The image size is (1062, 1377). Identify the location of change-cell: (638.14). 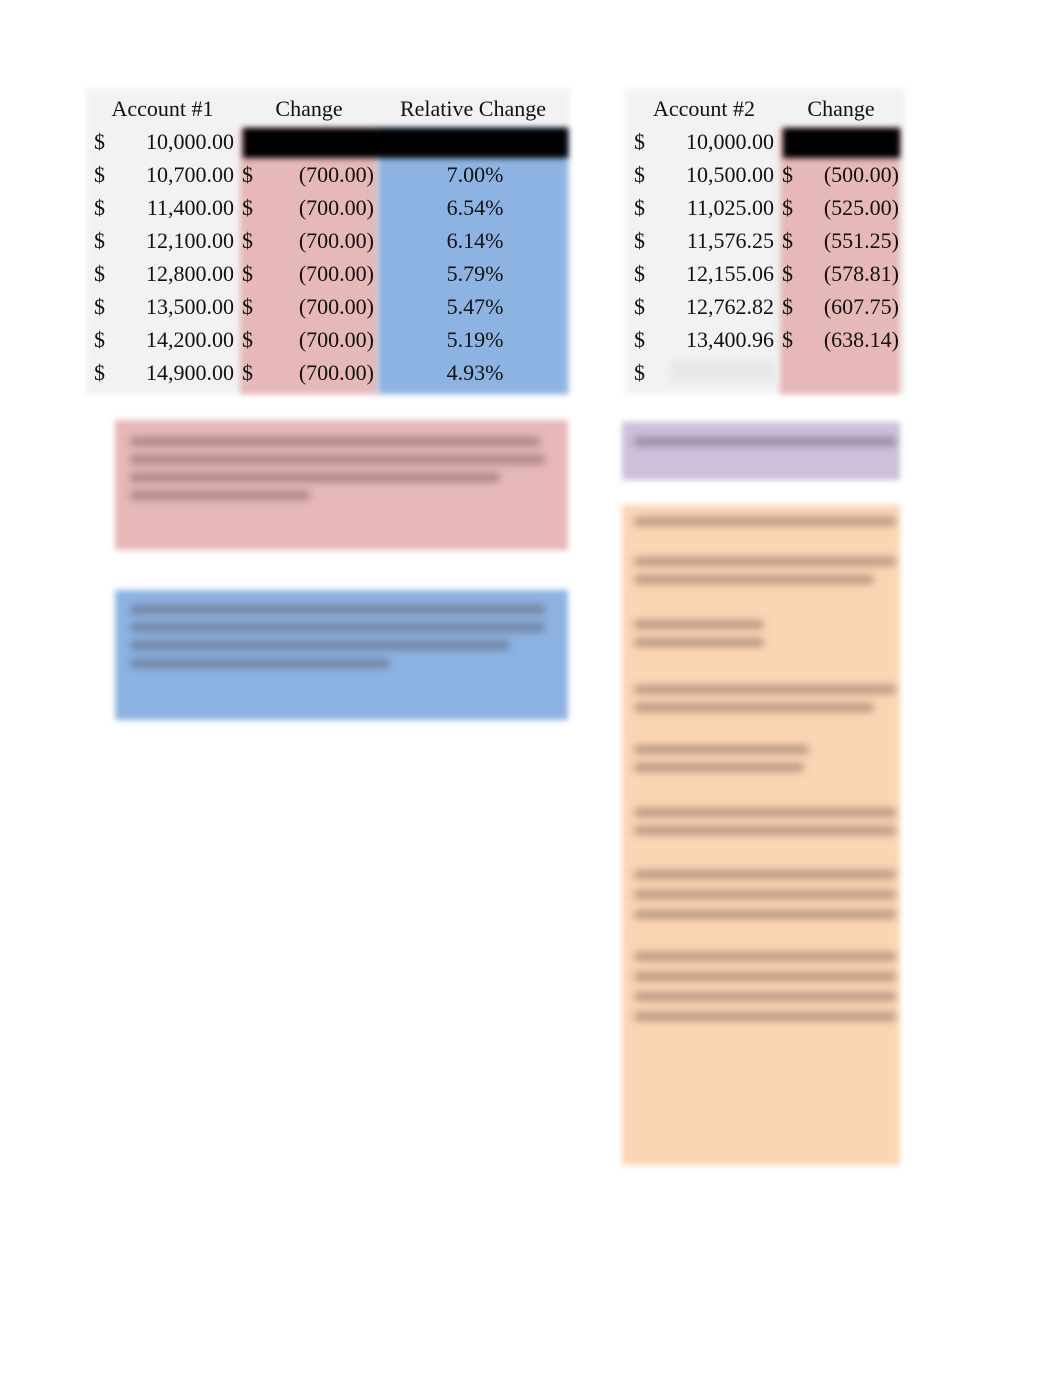
(861, 339).